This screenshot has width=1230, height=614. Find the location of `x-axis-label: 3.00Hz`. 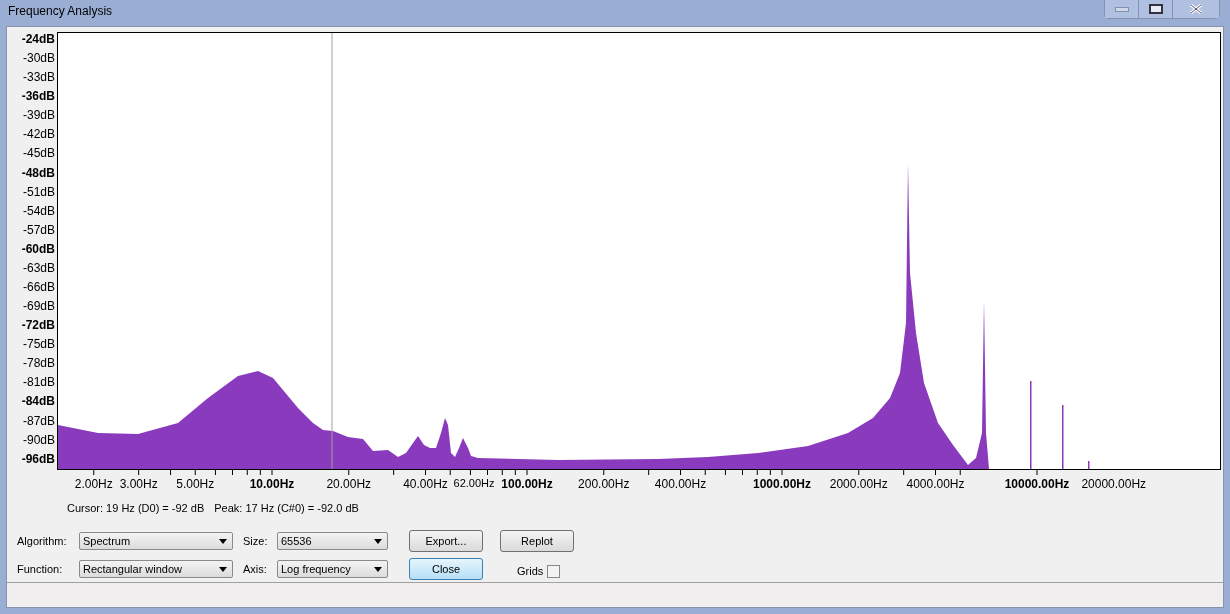

x-axis-label: 3.00Hz is located at coordinates (138, 484).